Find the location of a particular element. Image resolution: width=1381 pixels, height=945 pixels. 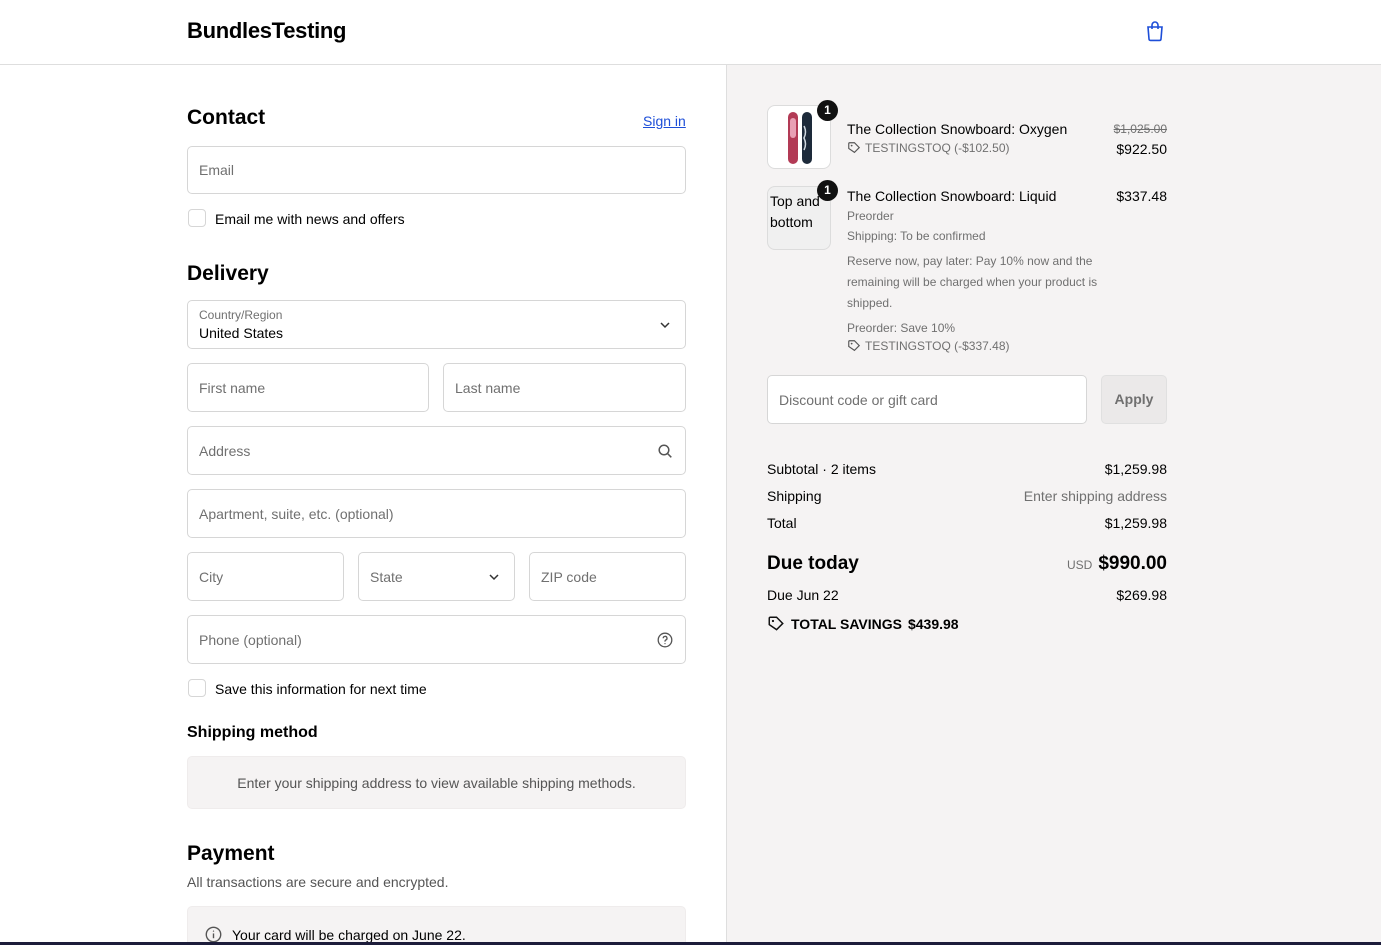

subtotal-value: $1,259.98 is located at coordinates (1135, 469).